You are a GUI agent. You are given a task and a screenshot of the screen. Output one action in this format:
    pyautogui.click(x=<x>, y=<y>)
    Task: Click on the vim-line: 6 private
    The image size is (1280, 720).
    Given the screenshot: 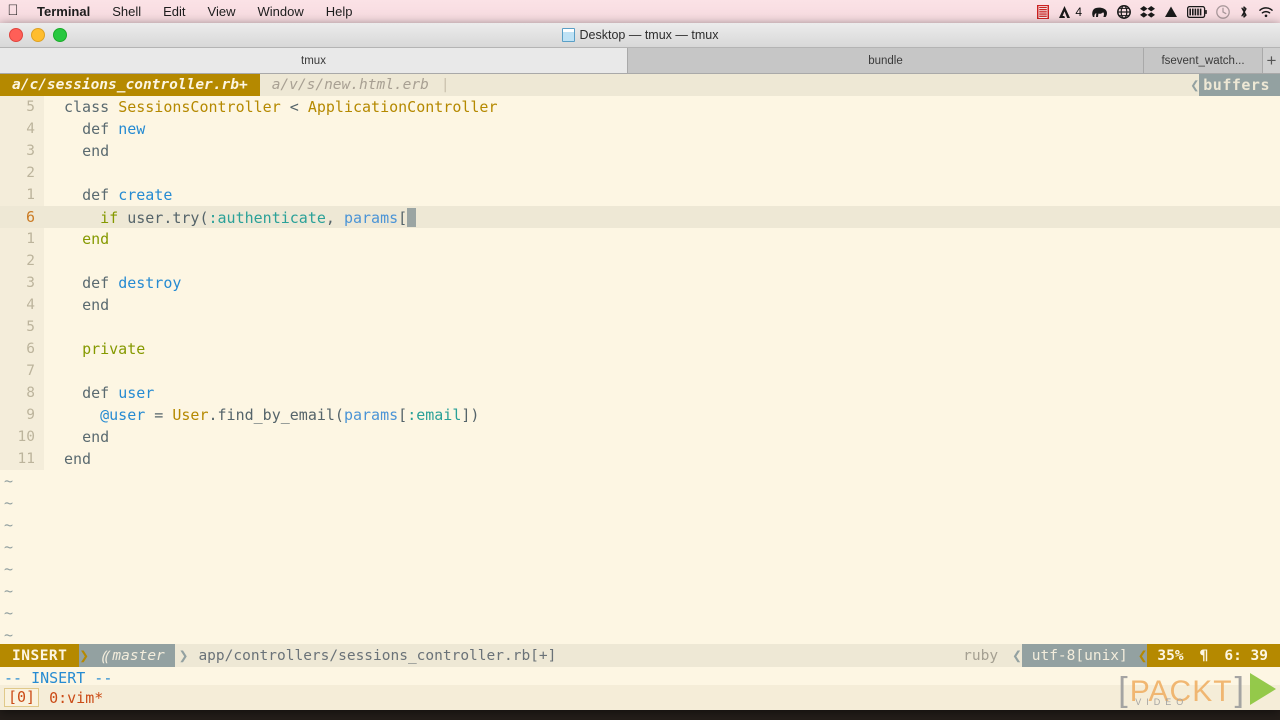 What is the action you would take?
    pyautogui.click(x=640, y=349)
    